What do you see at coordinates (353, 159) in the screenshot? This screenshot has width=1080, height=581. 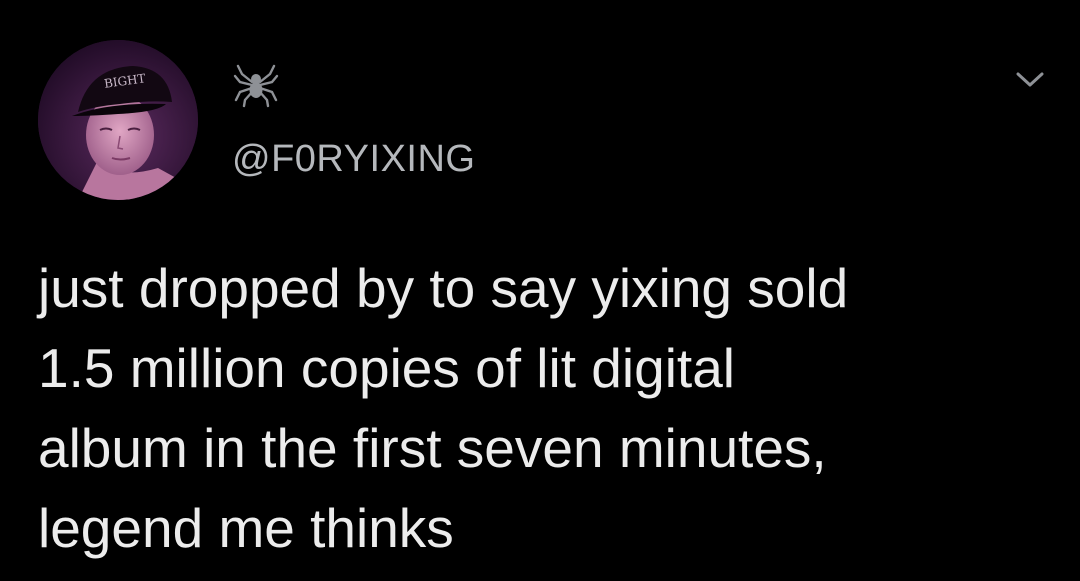 I see `user-handle: @F0RYIXING` at bounding box center [353, 159].